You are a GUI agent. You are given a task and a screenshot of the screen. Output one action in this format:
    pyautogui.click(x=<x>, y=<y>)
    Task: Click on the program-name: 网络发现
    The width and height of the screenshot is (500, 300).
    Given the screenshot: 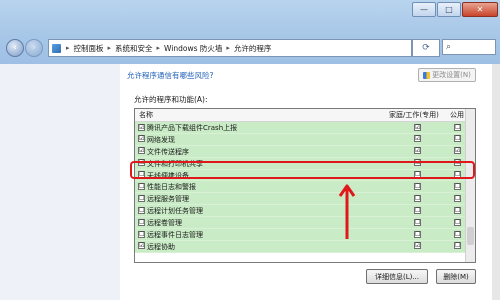 What is the action you would take?
    pyautogui.click(x=161, y=139)
    